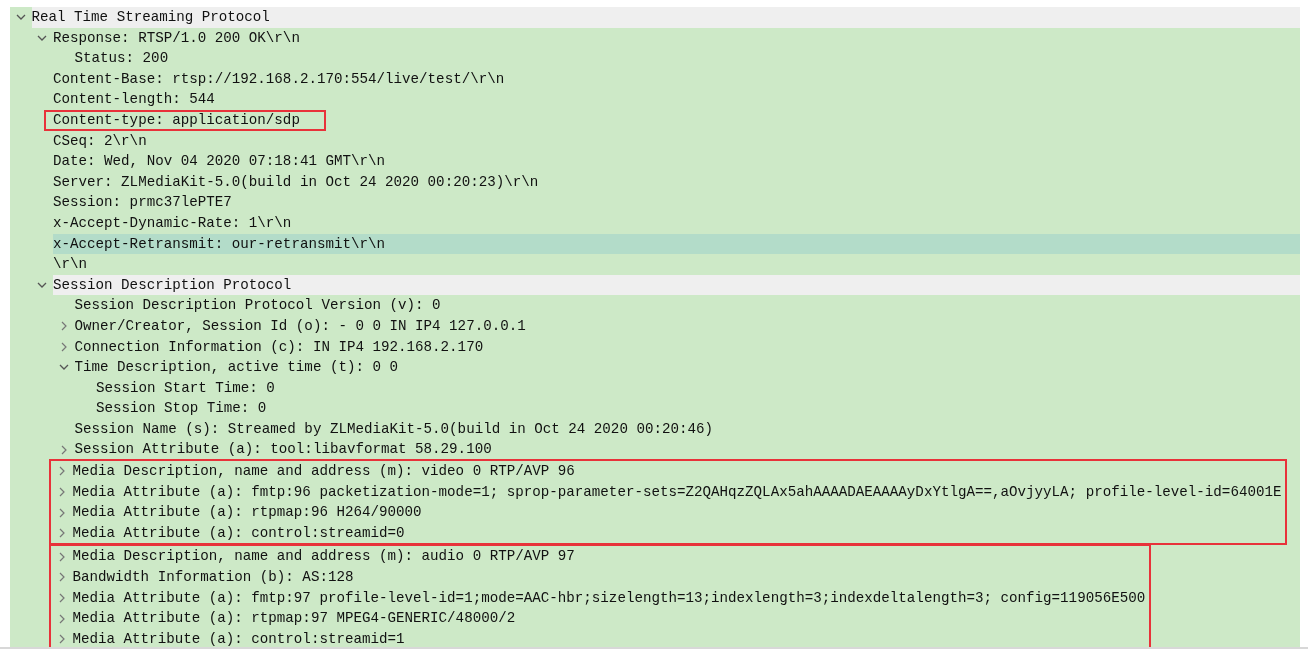  Describe the element at coordinates (677, 533) in the screenshot. I see `tree-item: Media Attribute (a): control:streamid=0` at that location.